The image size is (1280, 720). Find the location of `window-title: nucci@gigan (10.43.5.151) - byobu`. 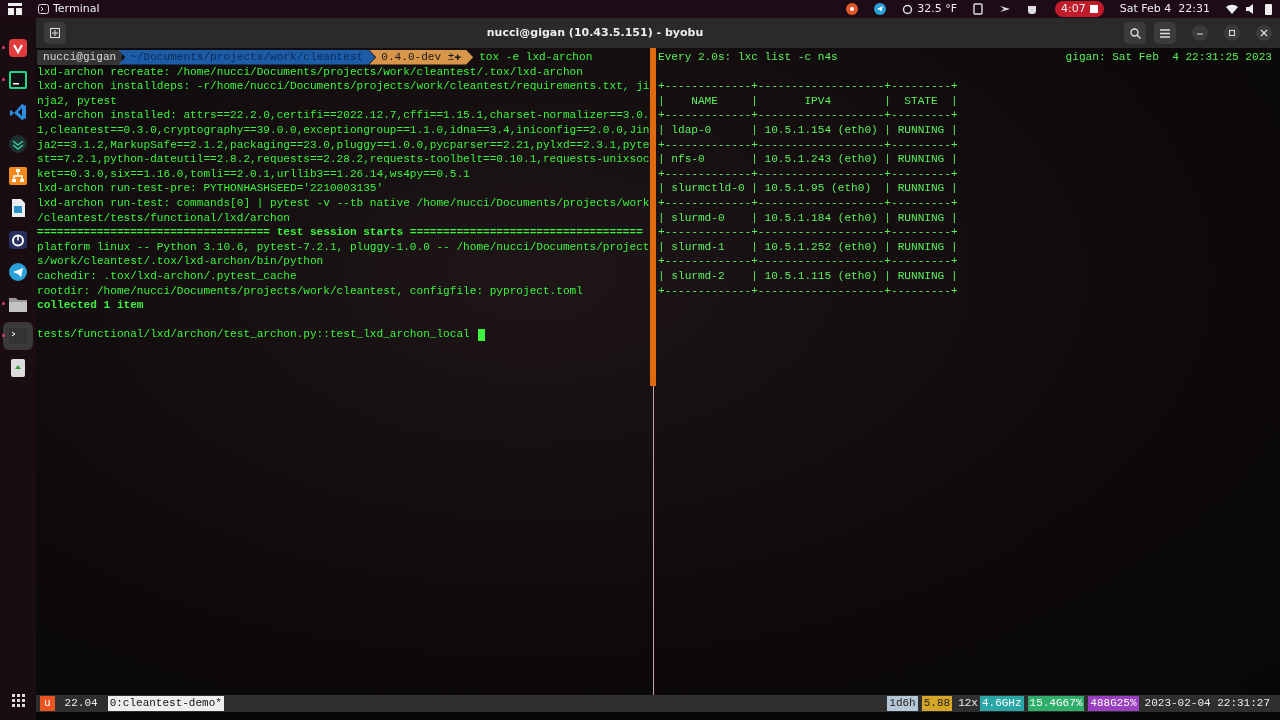

window-title: nucci@gigan (10.43.5.151) - byobu is located at coordinates (595, 32).